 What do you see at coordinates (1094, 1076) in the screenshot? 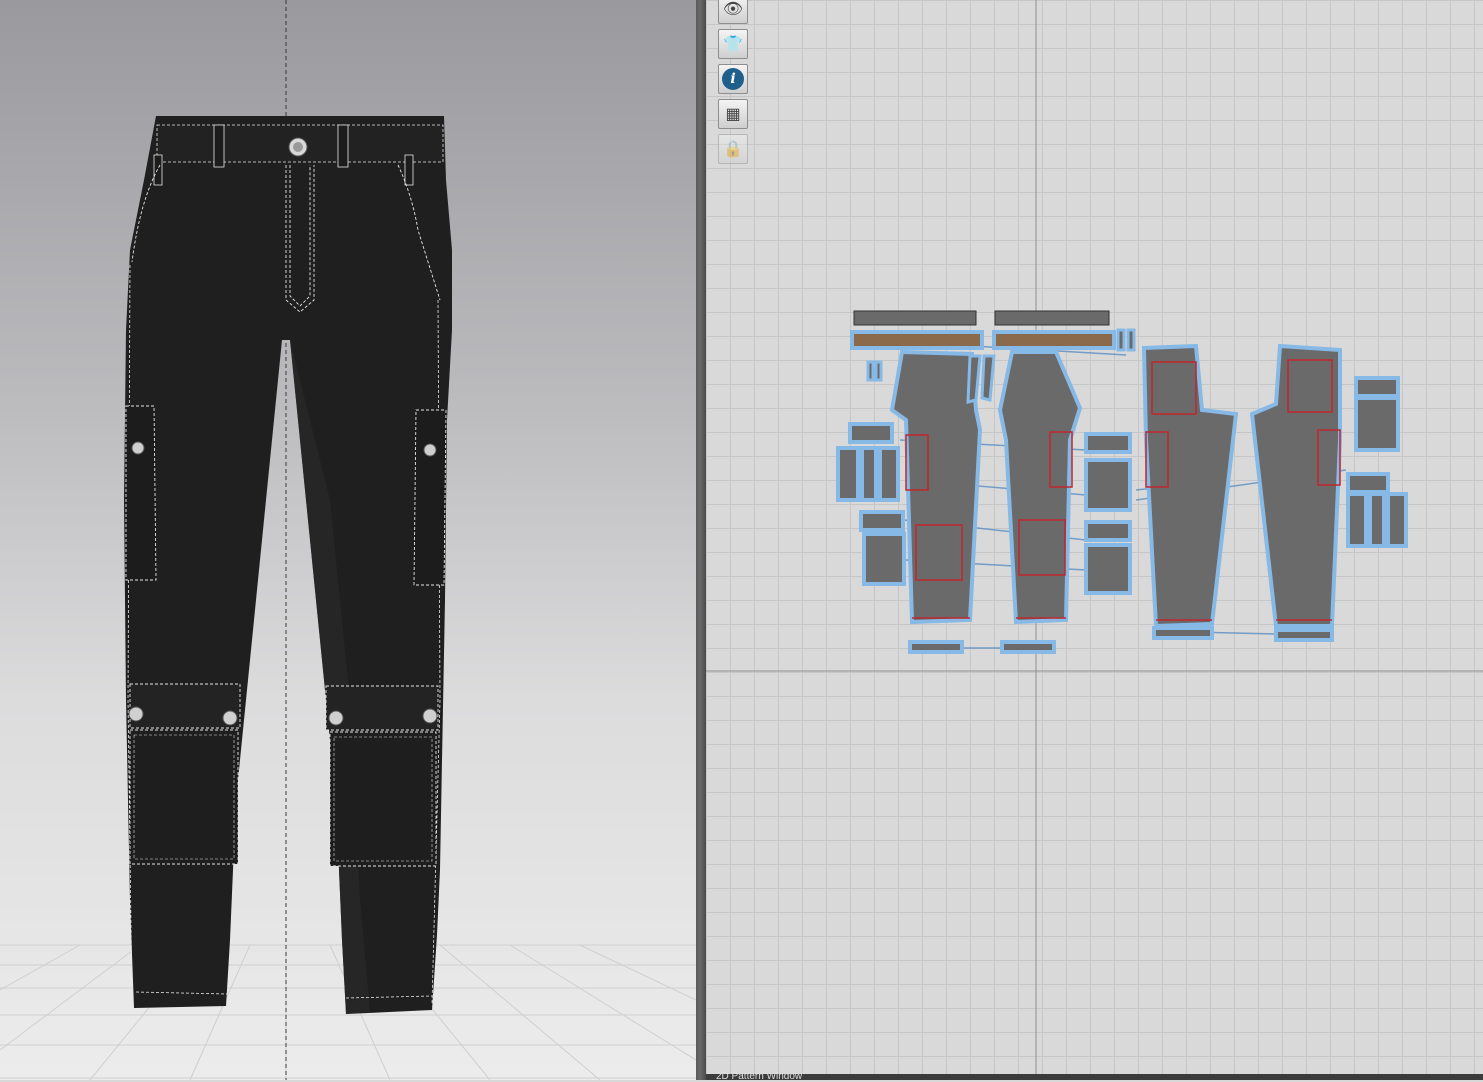
I see `bottom-window-tab: 2D Pattern Window` at bounding box center [1094, 1076].